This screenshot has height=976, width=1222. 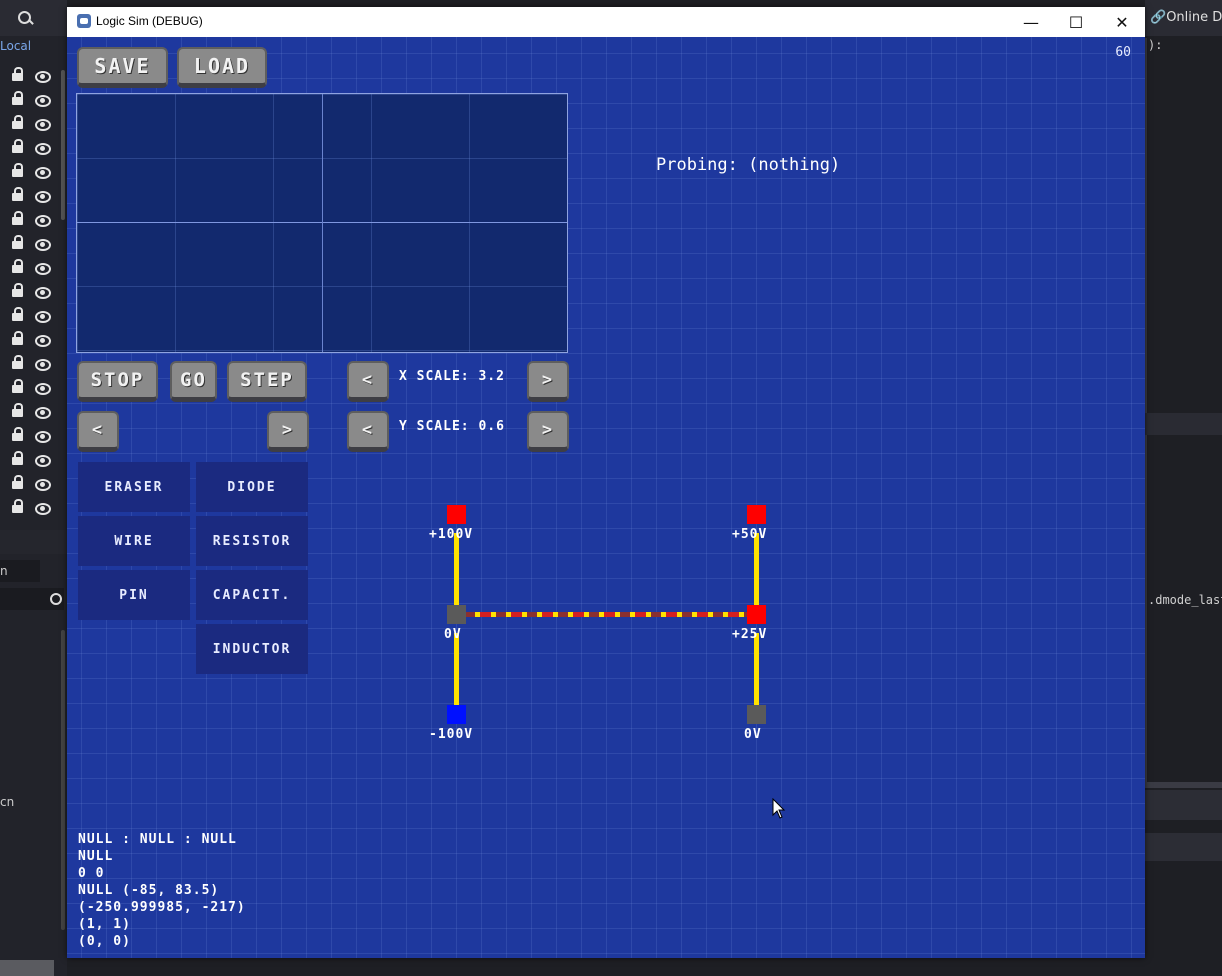 What do you see at coordinates (1186, 17) in the screenshot?
I see `online-docs-link: 🔗Online Do` at bounding box center [1186, 17].